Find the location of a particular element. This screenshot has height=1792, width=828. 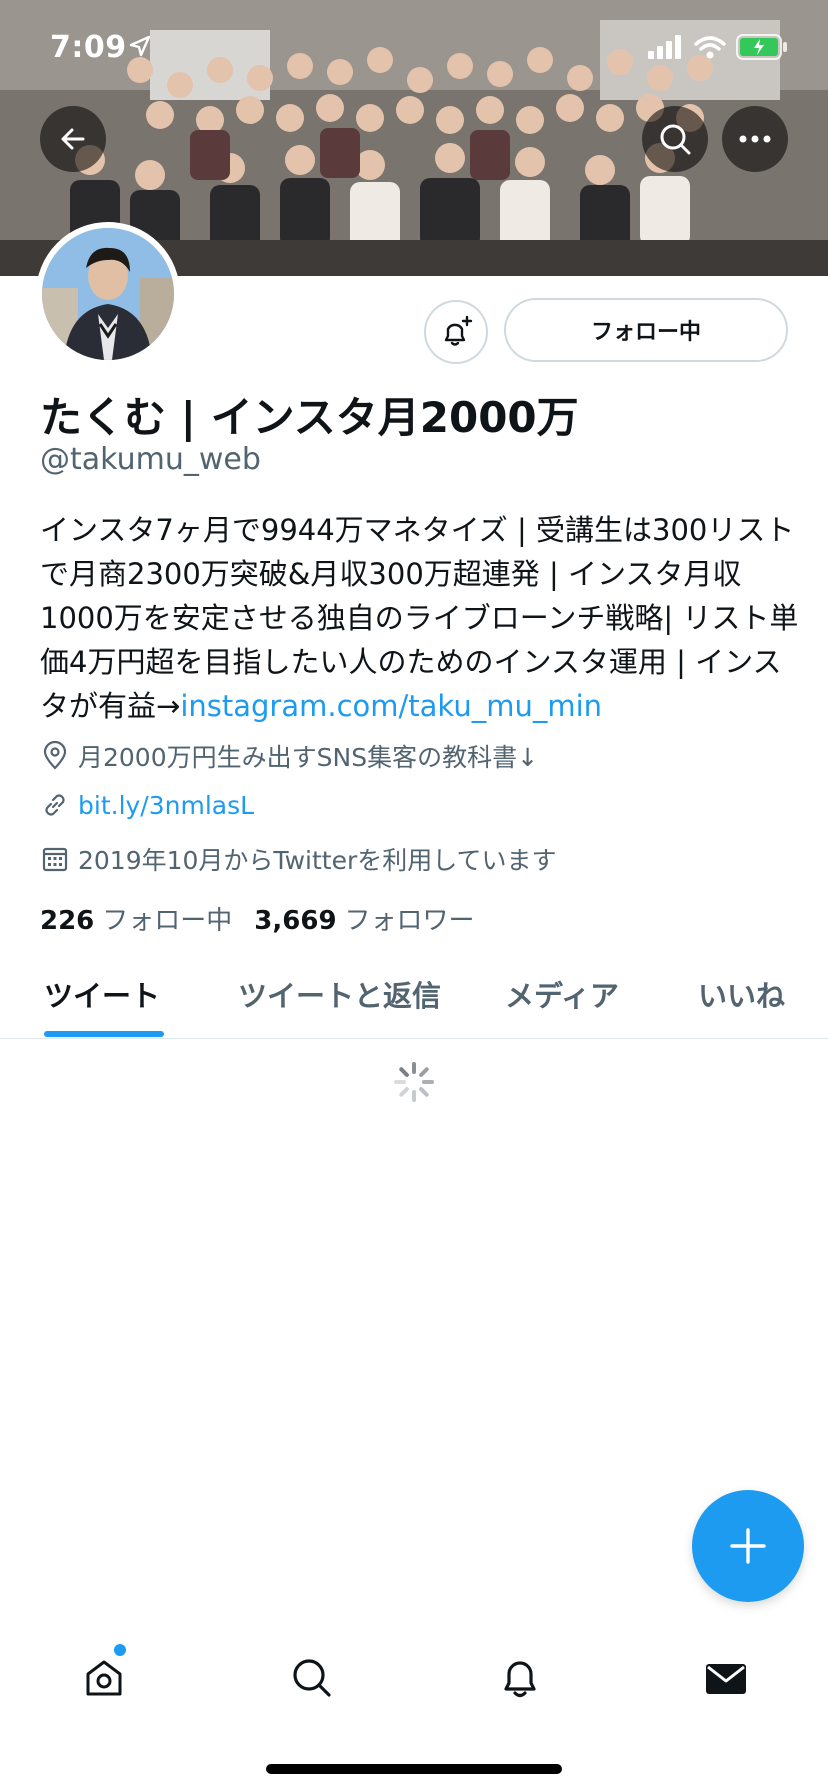

link-icon is located at coordinates (55, 805).